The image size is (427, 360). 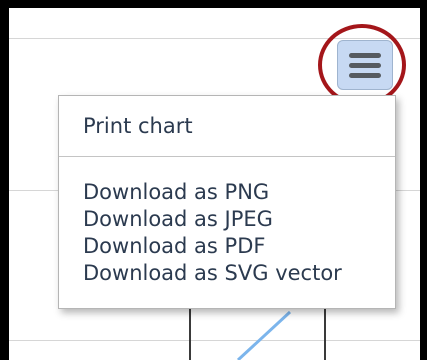 What do you see at coordinates (138, 126) in the screenshot?
I see `menu-item-print-chart: Print chart` at bounding box center [138, 126].